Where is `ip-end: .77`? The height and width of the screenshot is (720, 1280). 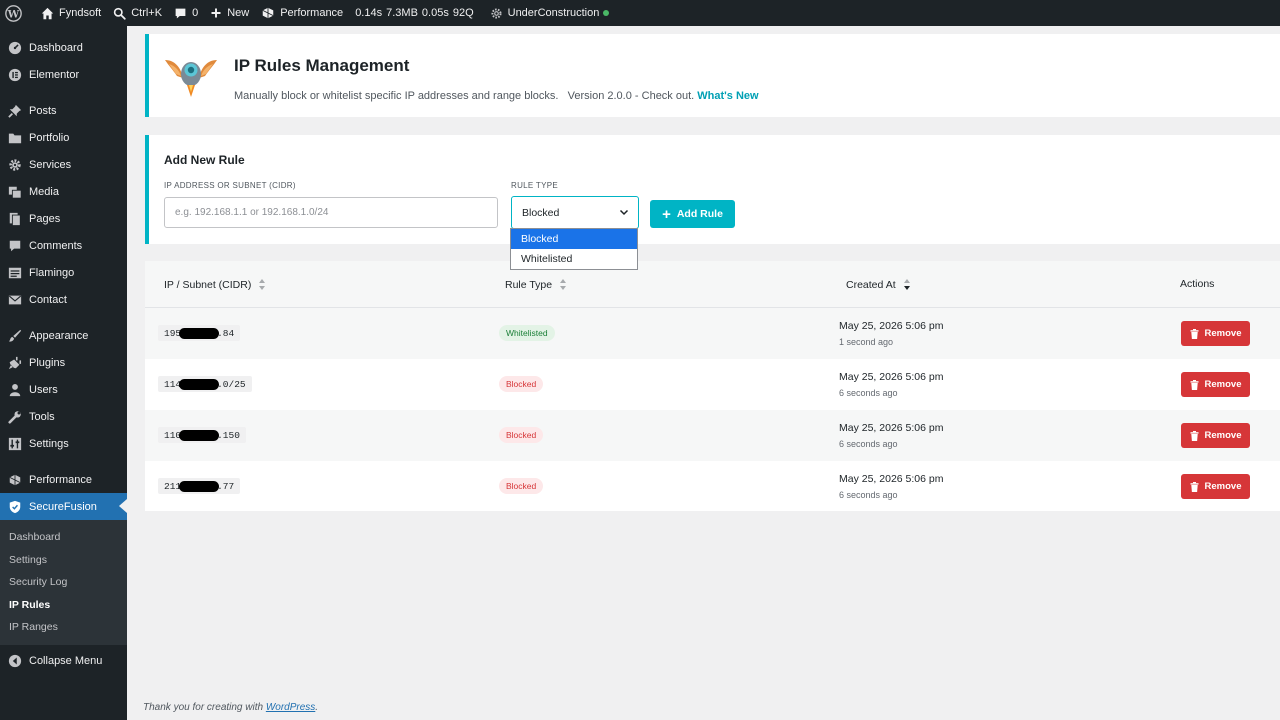 ip-end: .77 is located at coordinates (226, 486).